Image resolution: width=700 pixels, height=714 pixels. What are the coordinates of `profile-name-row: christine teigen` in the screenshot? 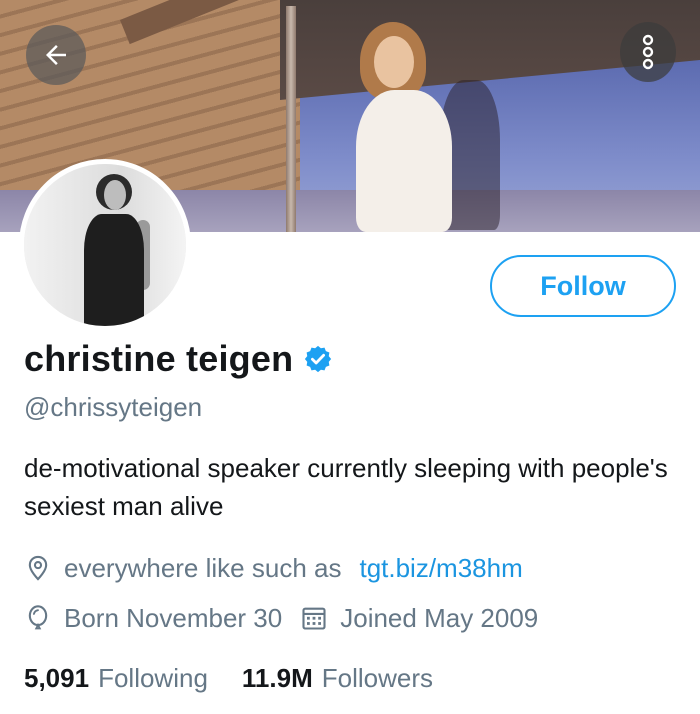 It's located at (178, 359).